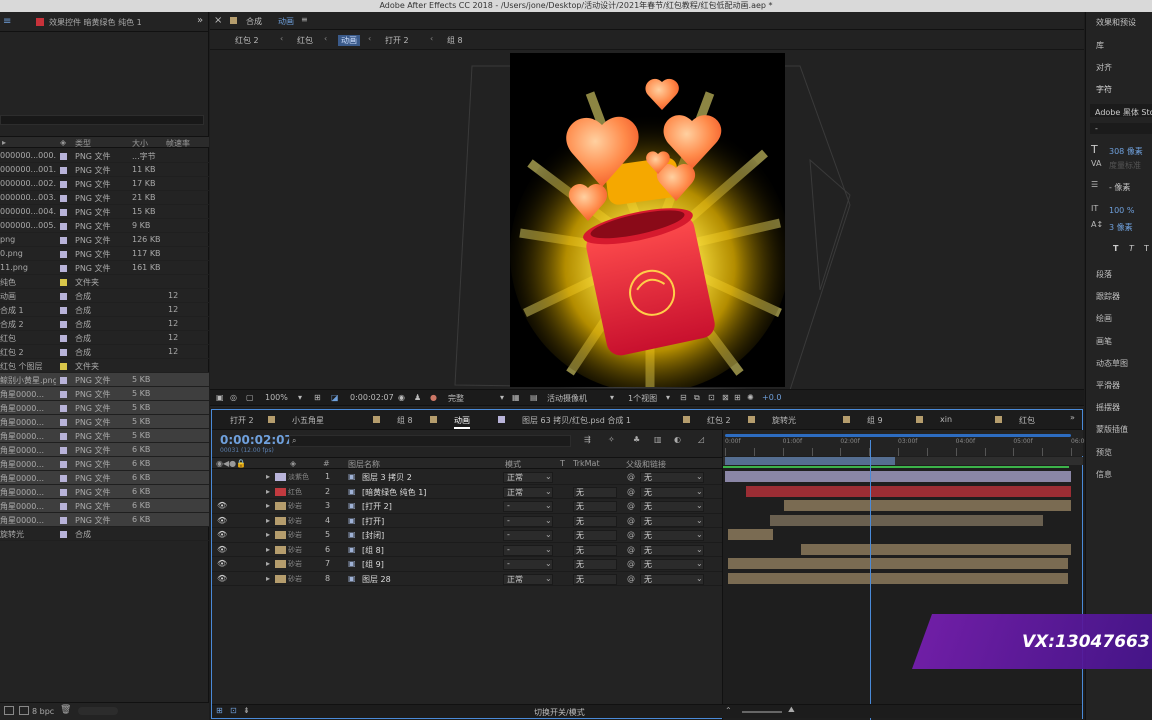 The width and height of the screenshot is (1152, 720). What do you see at coordinates (462, 422) in the screenshot?
I see `timeline-tab: 动画` at bounding box center [462, 422].